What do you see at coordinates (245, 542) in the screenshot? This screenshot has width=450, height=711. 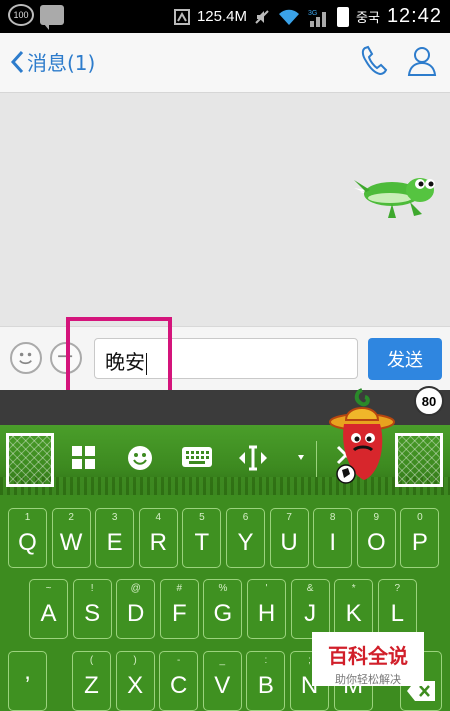 I see `key-label: Y` at bounding box center [245, 542].